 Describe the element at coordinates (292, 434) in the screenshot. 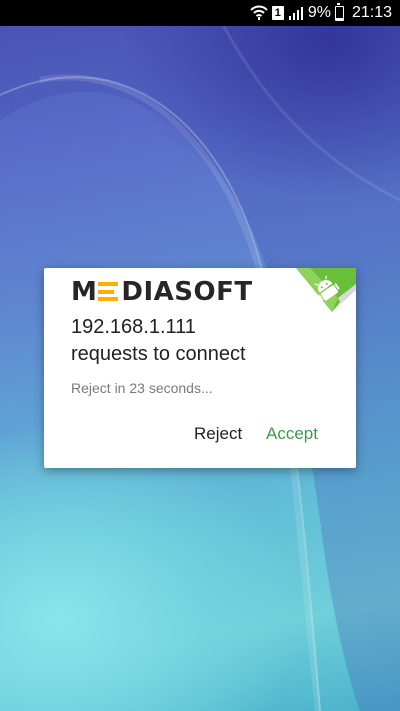

I see `accept-button: Accept` at that location.